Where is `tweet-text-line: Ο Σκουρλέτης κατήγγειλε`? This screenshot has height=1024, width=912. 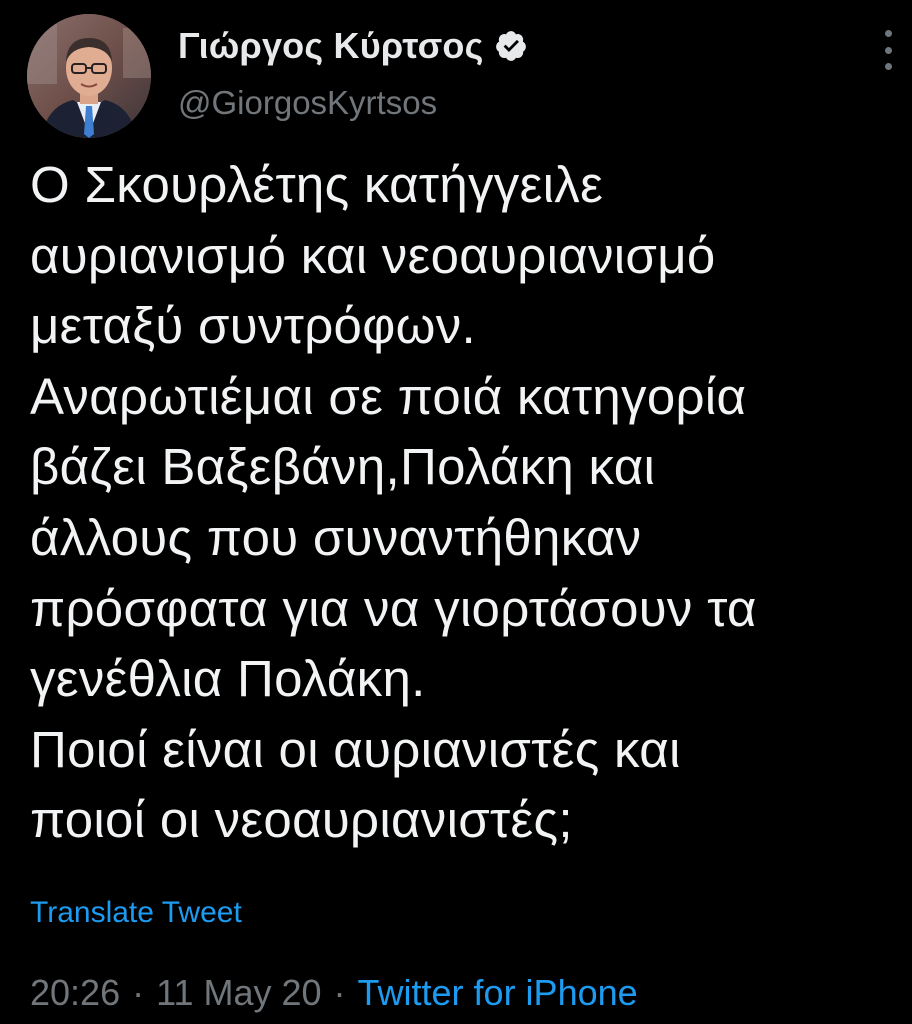
tweet-text-line: Ο Σκουρλέτης κατήγγειλε is located at coordinates (317, 184).